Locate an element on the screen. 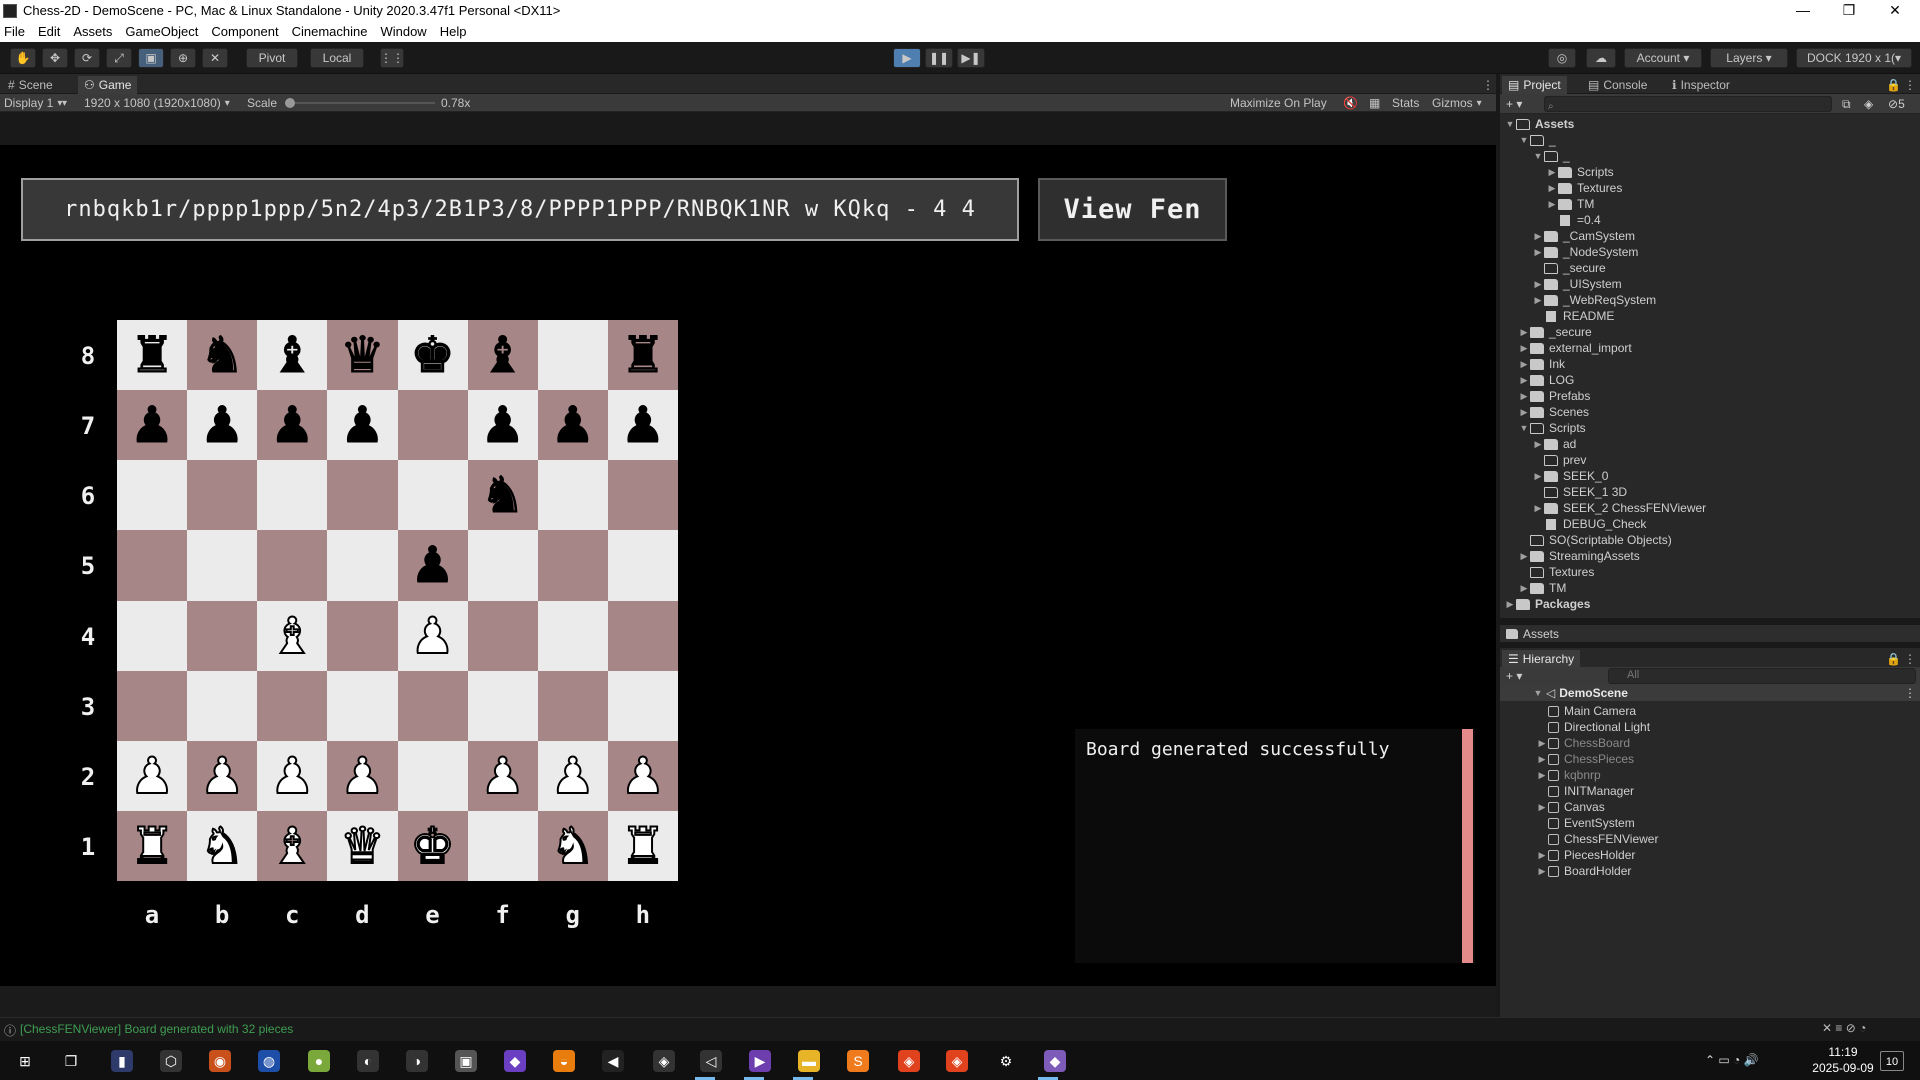 Image resolution: width=1920 pixels, height=1080 pixels. blender-alt-icon: ◒ is located at coordinates (564, 1061).